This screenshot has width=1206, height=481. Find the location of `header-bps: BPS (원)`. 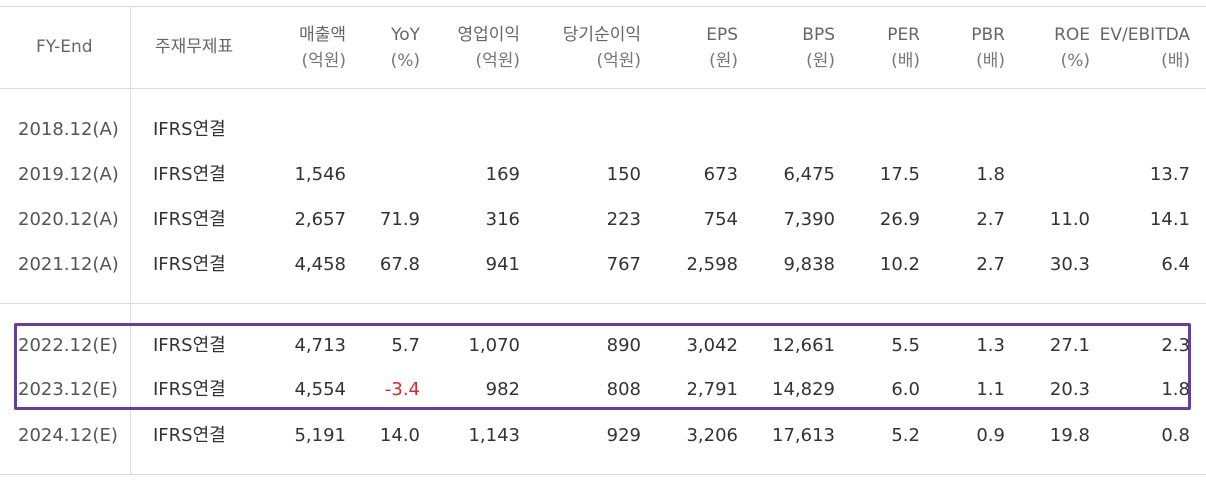

header-bps: BPS (원) is located at coordinates (818, 48).